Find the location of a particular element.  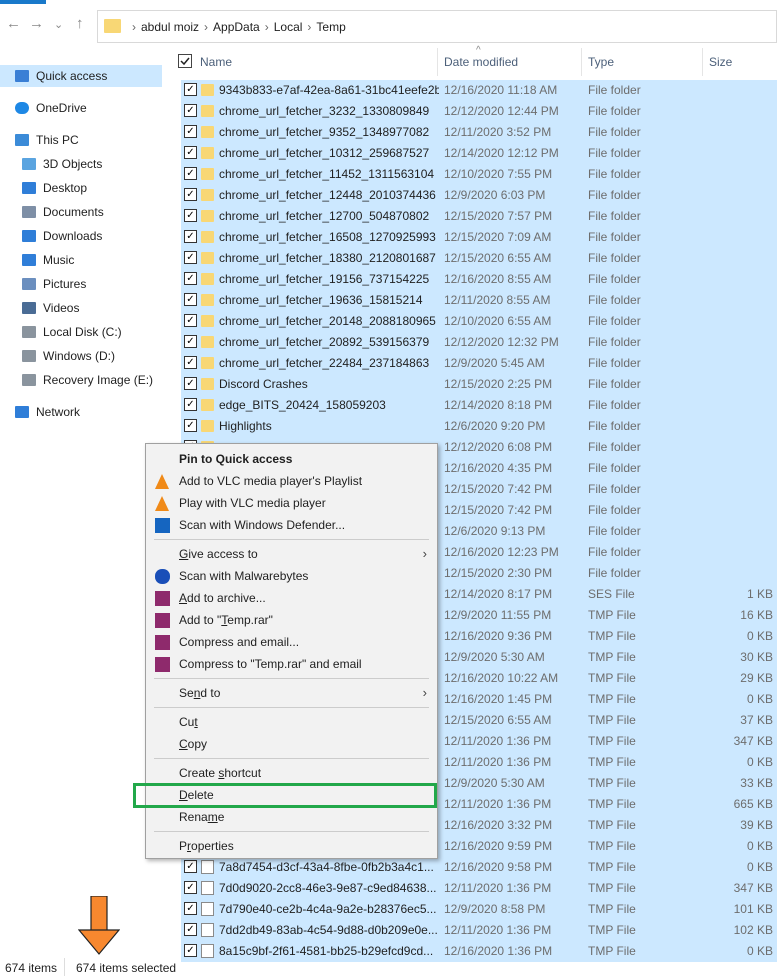

row-date: 12/16/2020 9:58 PM is located at coordinates (498, 867).